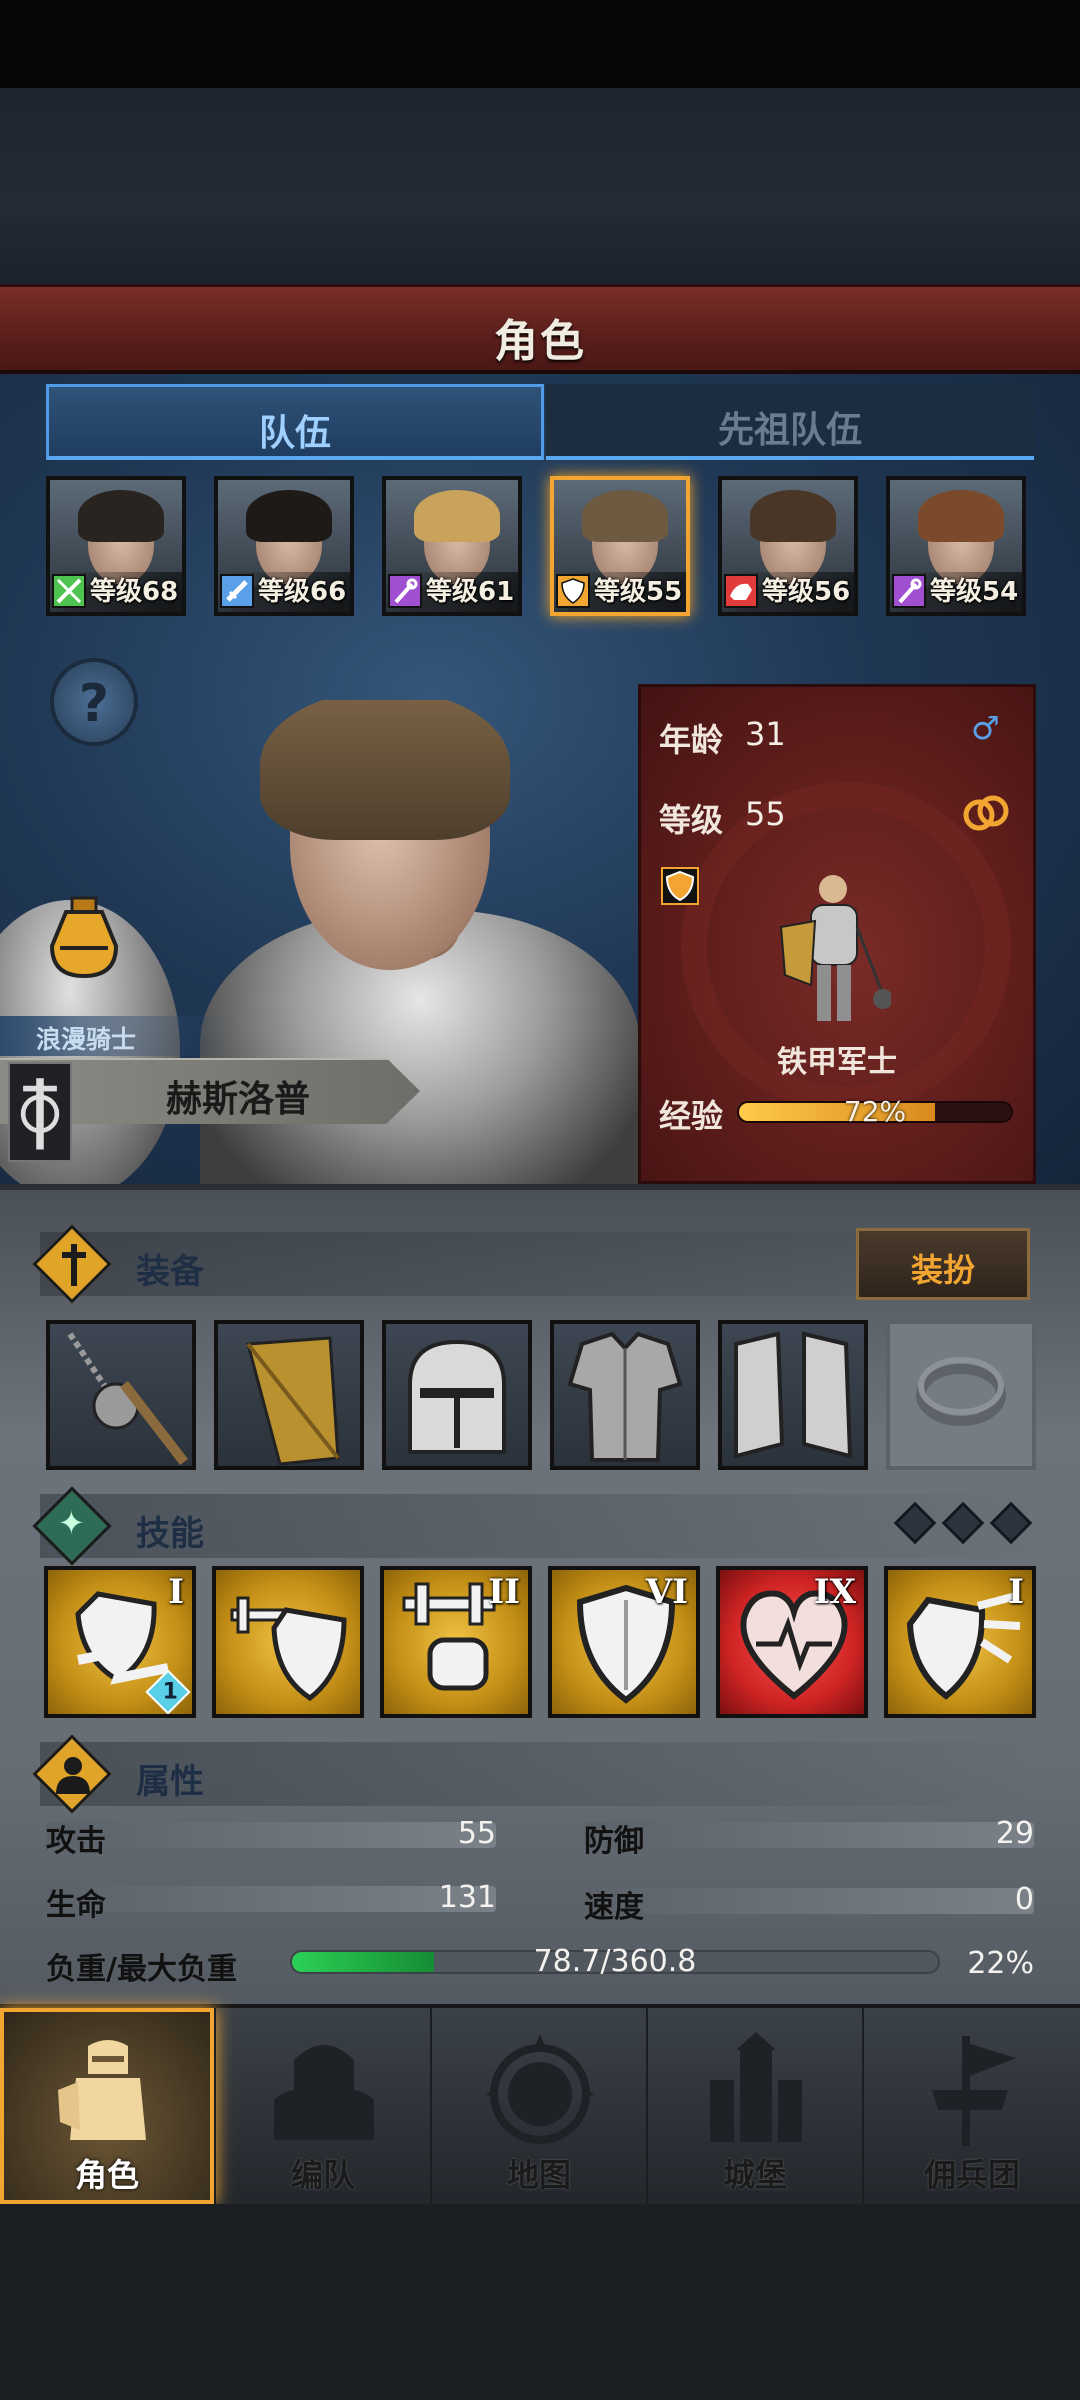  I want to click on cross-icon, so click(74, 1265).